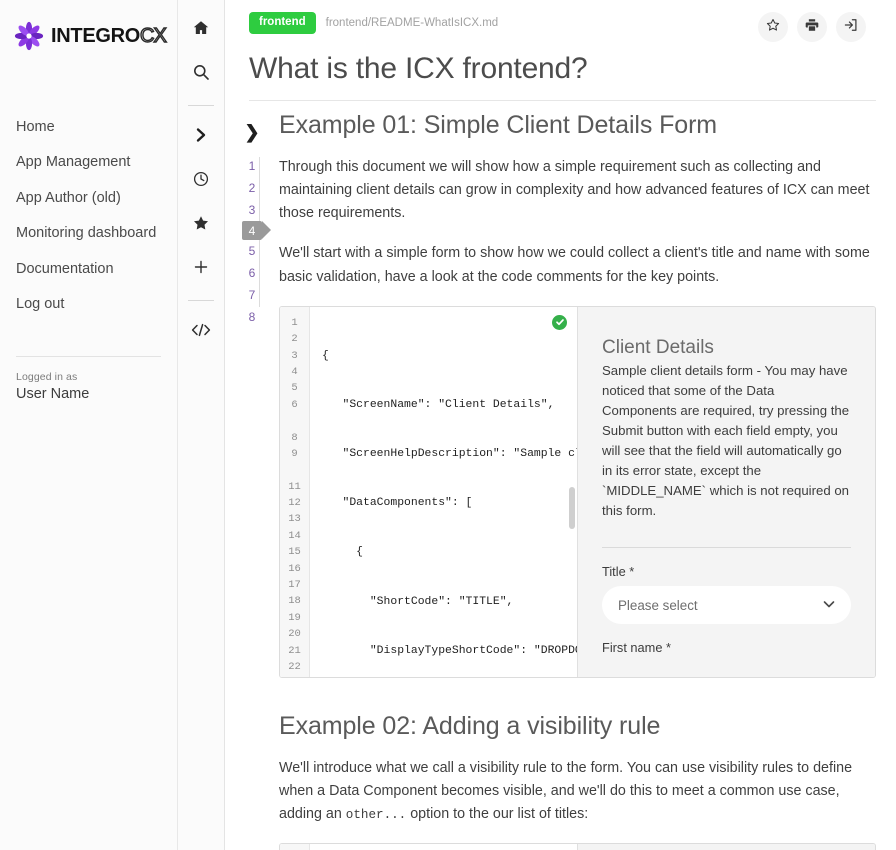 The image size is (896, 850). I want to click on first-name-field-label: First name *, so click(636, 648).